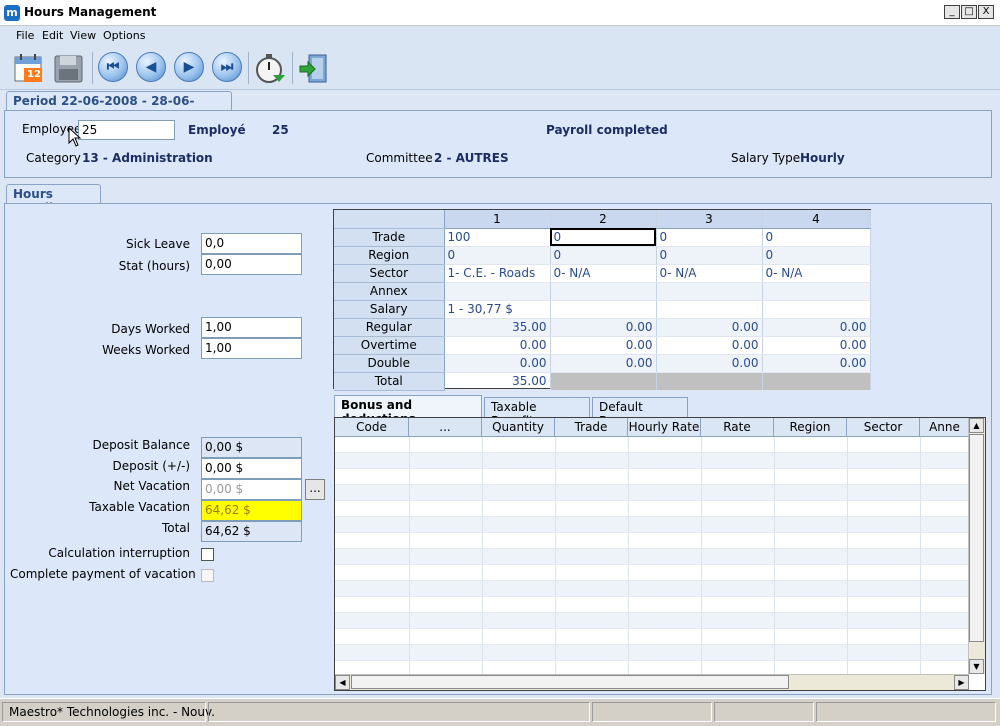  I want to click on tab-default-bonus: Default Bonus, so click(640, 412).